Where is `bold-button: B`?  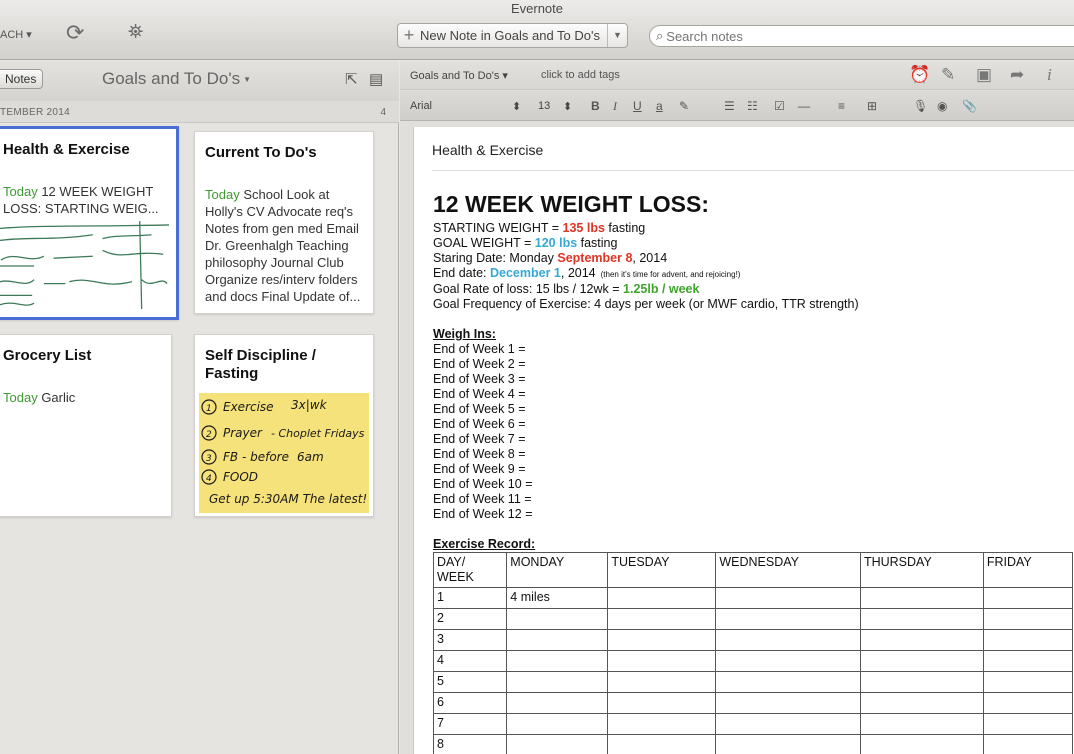
bold-button: B is located at coordinates (595, 106).